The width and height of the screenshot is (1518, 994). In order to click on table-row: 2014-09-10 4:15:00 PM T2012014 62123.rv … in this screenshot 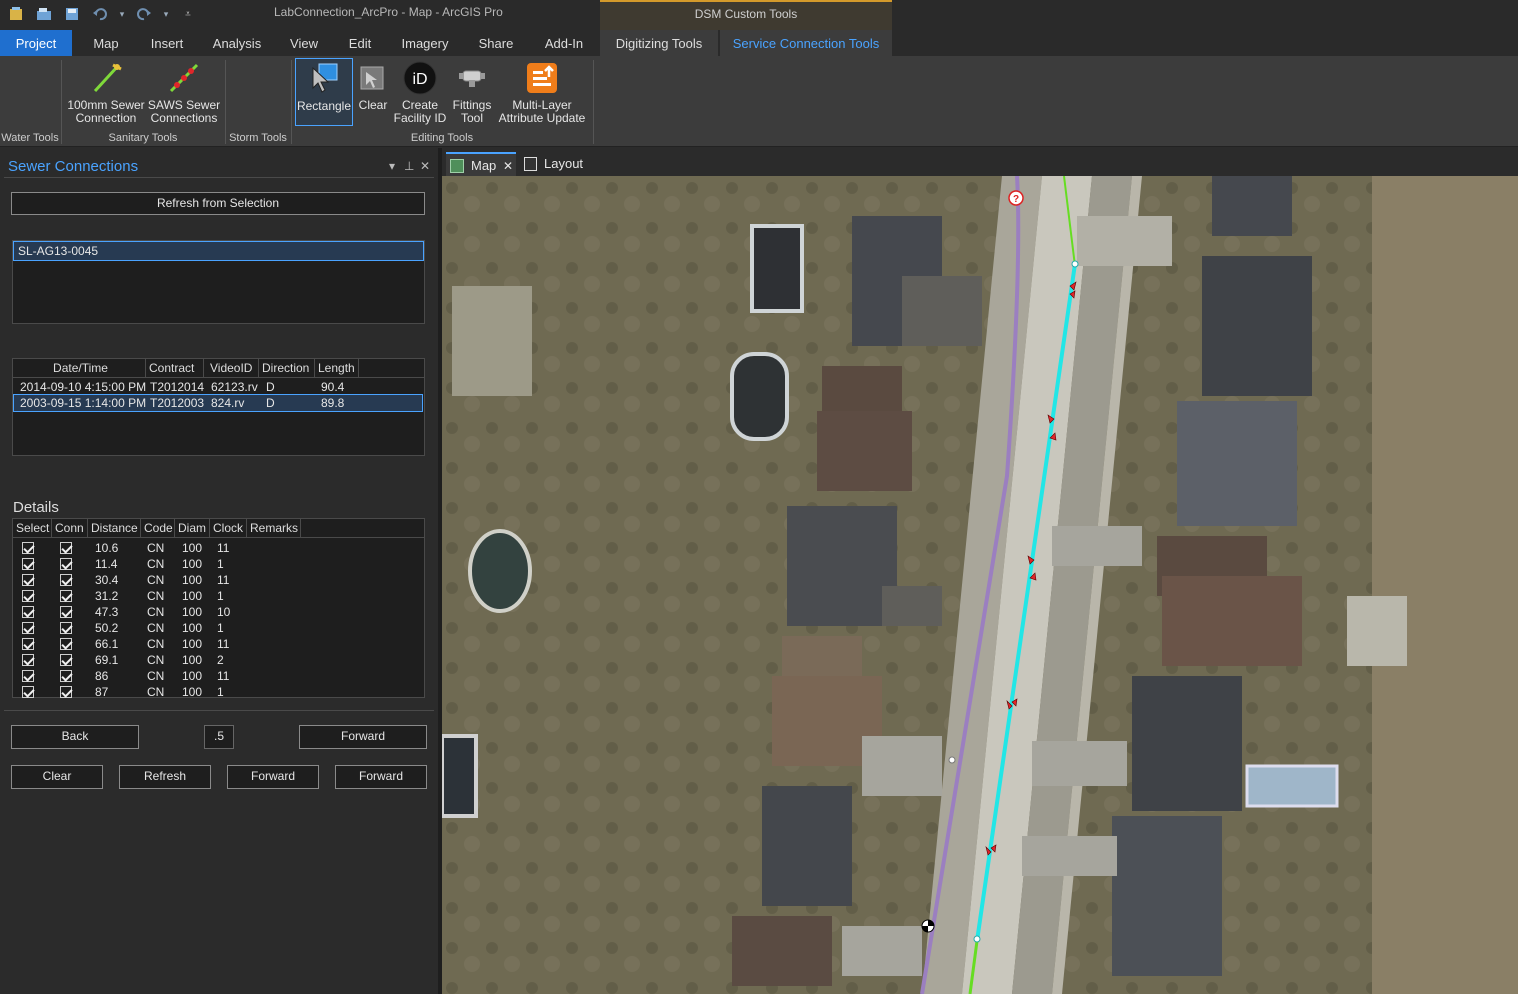, I will do `click(218, 387)`.